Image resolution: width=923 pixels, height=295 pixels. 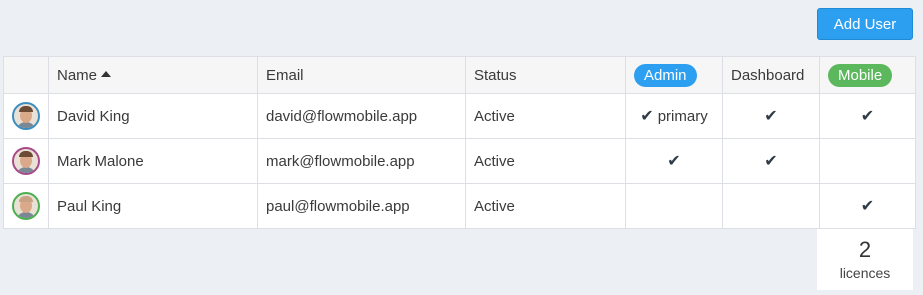 What do you see at coordinates (860, 75) in the screenshot?
I see `mobile-role-badge: Mobile` at bounding box center [860, 75].